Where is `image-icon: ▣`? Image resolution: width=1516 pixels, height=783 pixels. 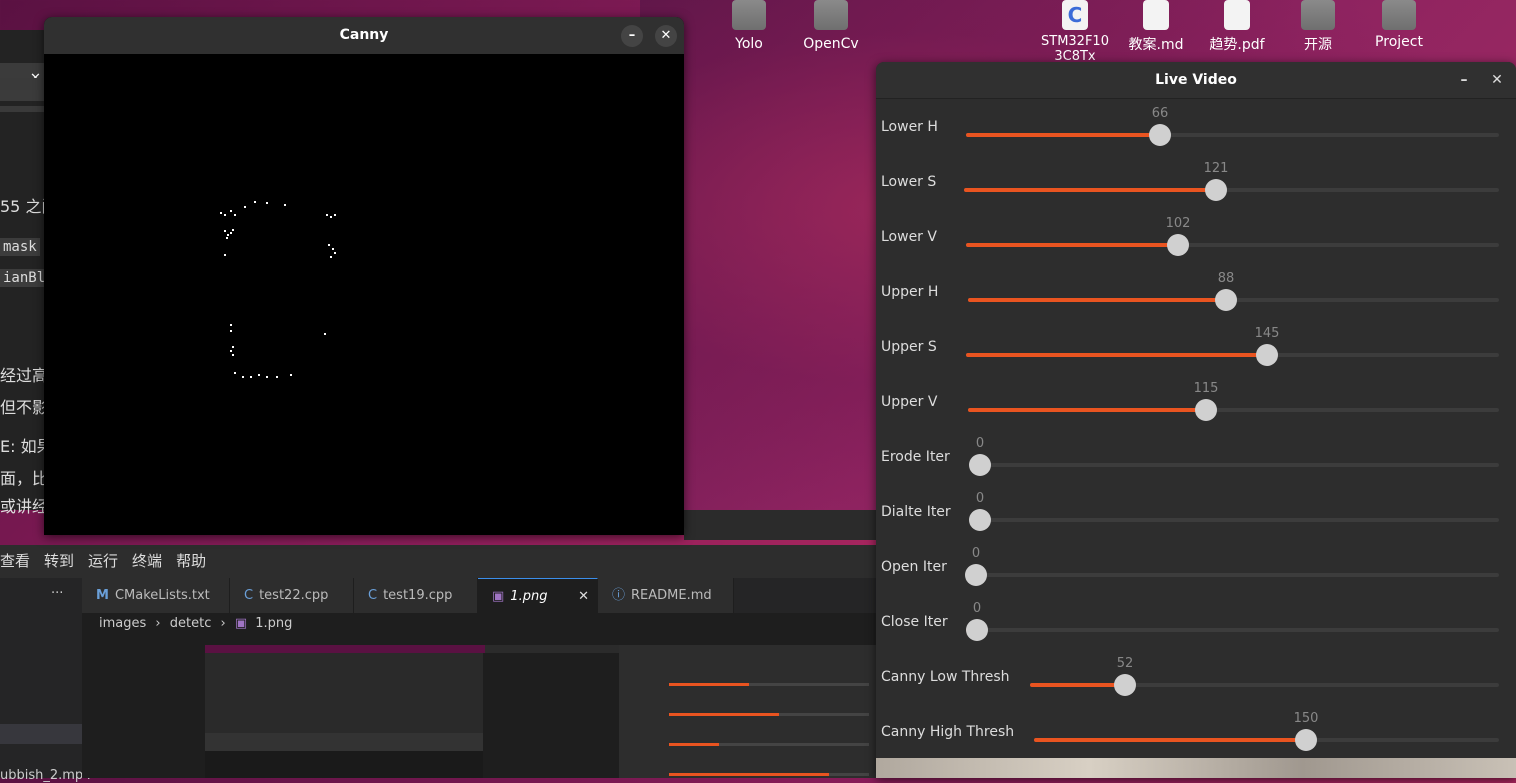
image-icon: ▣ is located at coordinates (498, 596).